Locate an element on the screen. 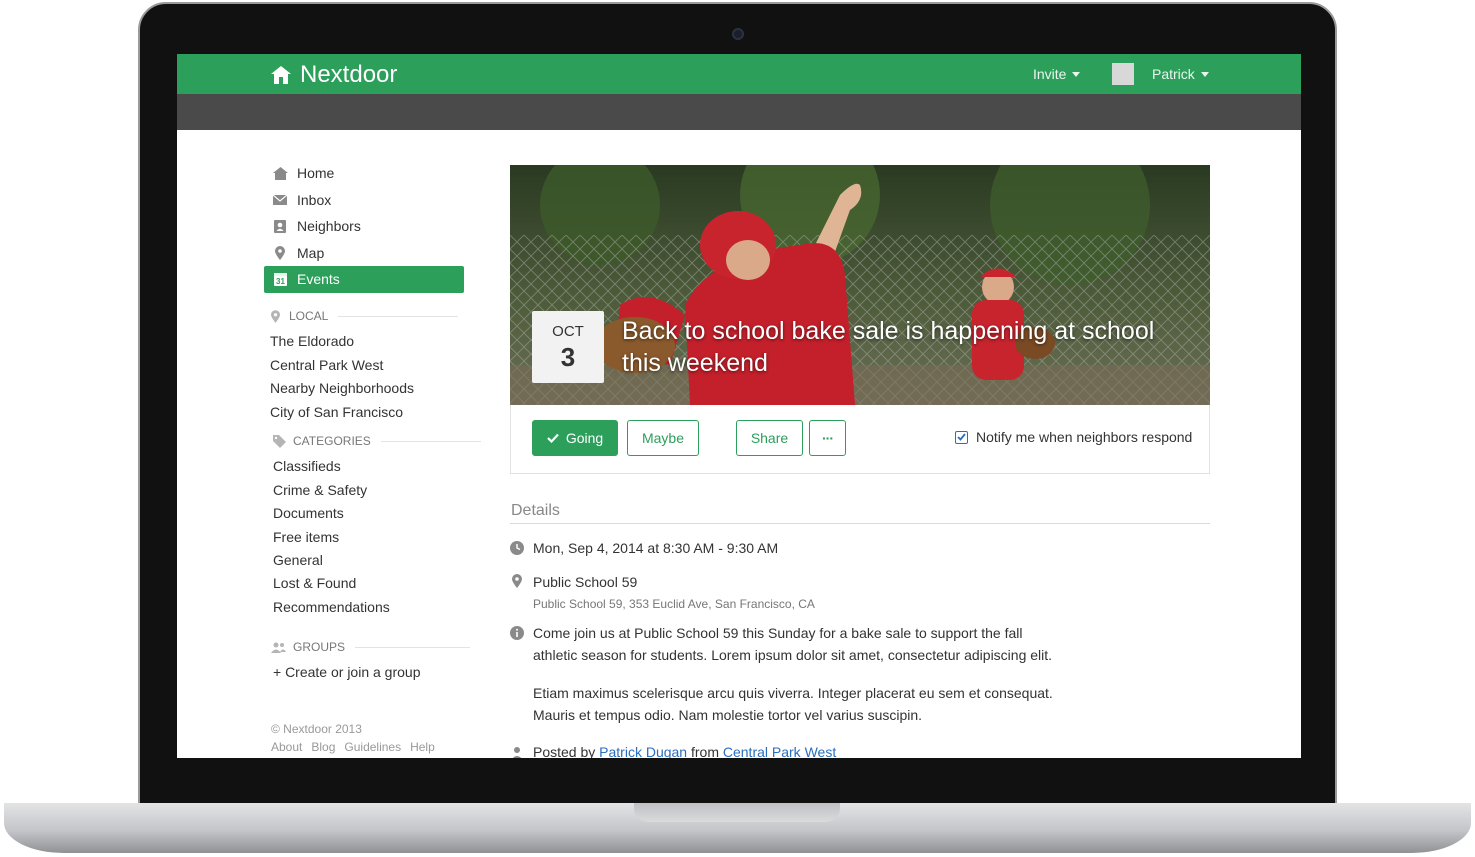 This screenshot has width=1475, height=857. sidebar-item-neighbors: Neighbors is located at coordinates (364, 226).